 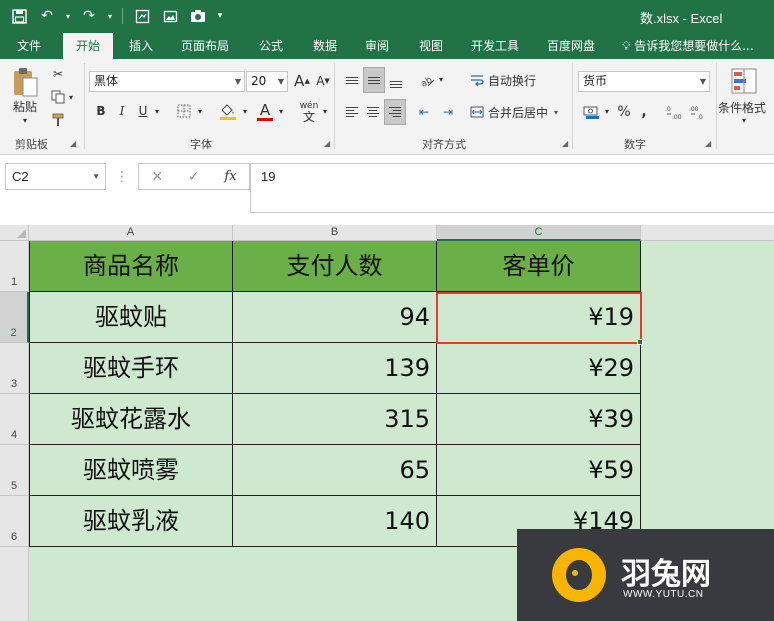 What do you see at coordinates (245, 111) in the screenshot?
I see `fill-color-dropdown-icon: ▾` at bounding box center [245, 111].